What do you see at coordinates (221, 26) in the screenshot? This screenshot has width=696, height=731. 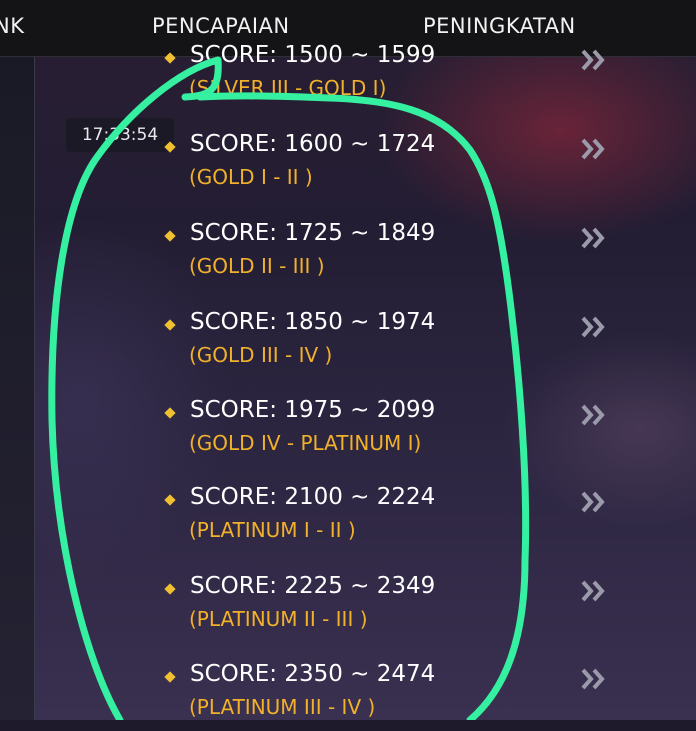 I see `tab-pencapaian: PENCAPAIAN` at bounding box center [221, 26].